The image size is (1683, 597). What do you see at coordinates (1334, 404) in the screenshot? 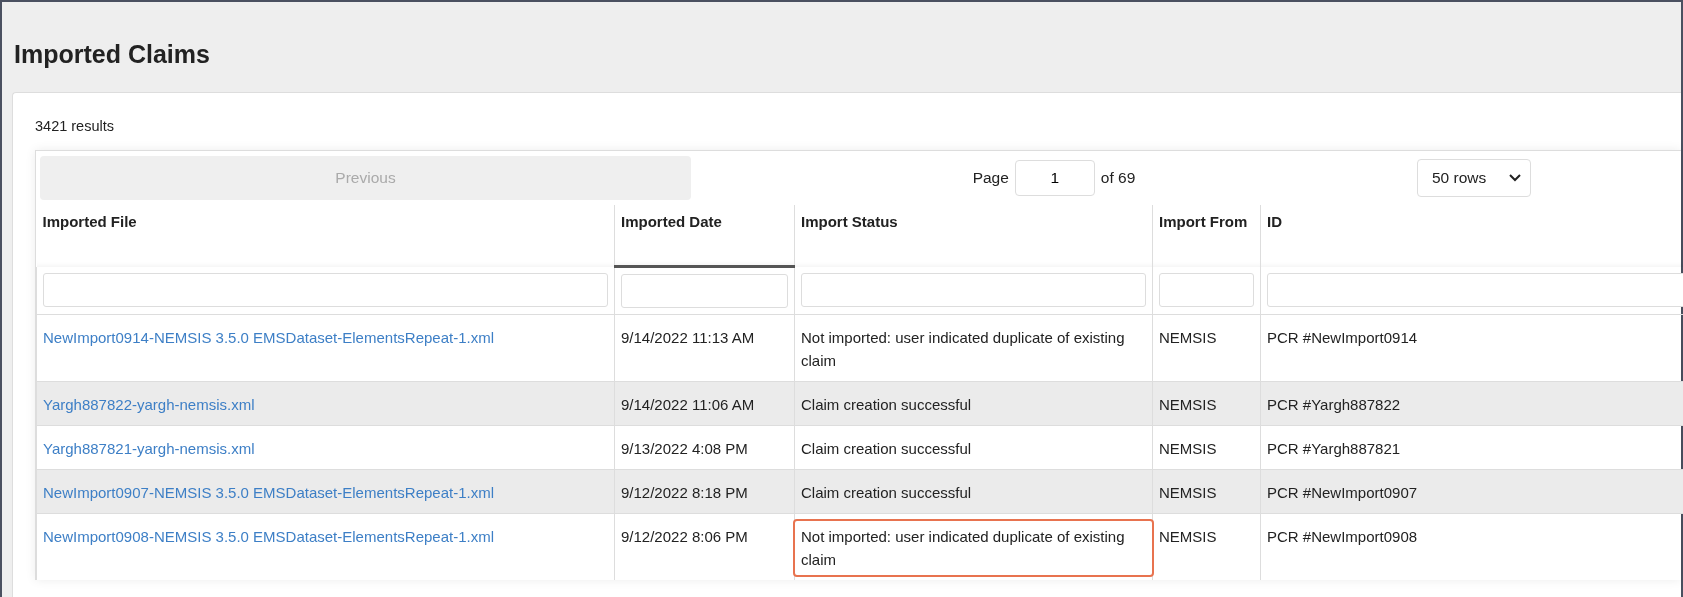
I see `id-cell: PCR #Yargh887822` at bounding box center [1334, 404].